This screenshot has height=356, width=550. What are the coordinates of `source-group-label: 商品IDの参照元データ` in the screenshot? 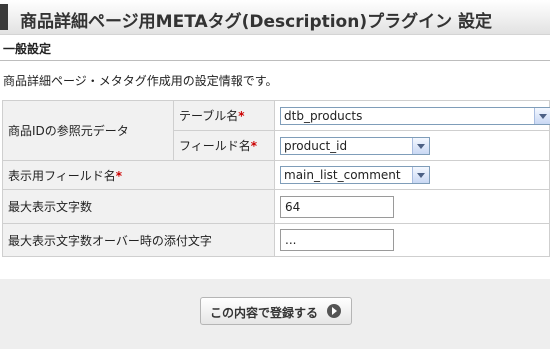 It's located at (68, 131).